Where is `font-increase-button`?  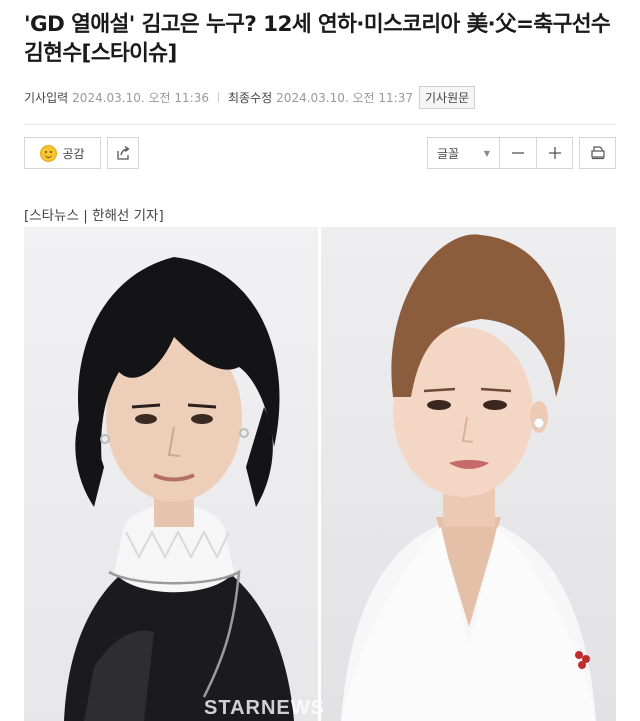 font-increase-button is located at coordinates (554, 153).